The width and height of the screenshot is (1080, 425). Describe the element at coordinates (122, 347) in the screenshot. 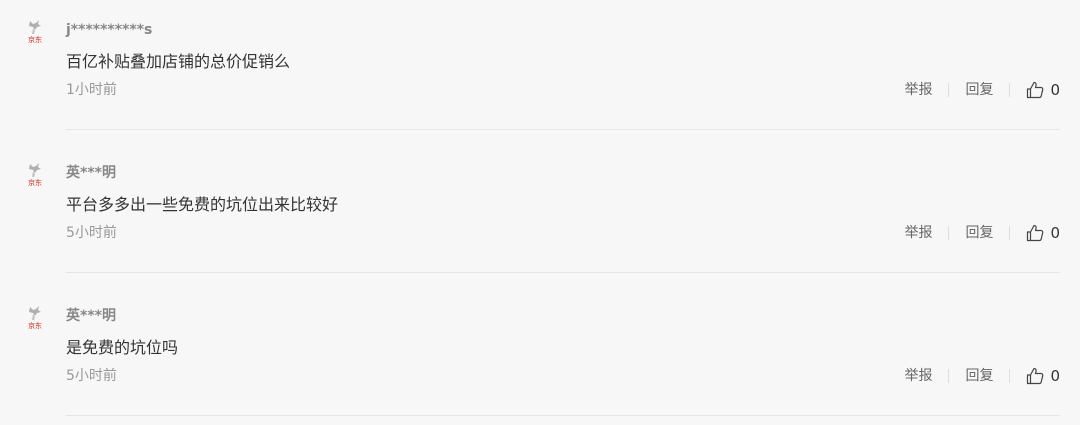

I see `comment-content: 是免费的坑位吗` at that location.